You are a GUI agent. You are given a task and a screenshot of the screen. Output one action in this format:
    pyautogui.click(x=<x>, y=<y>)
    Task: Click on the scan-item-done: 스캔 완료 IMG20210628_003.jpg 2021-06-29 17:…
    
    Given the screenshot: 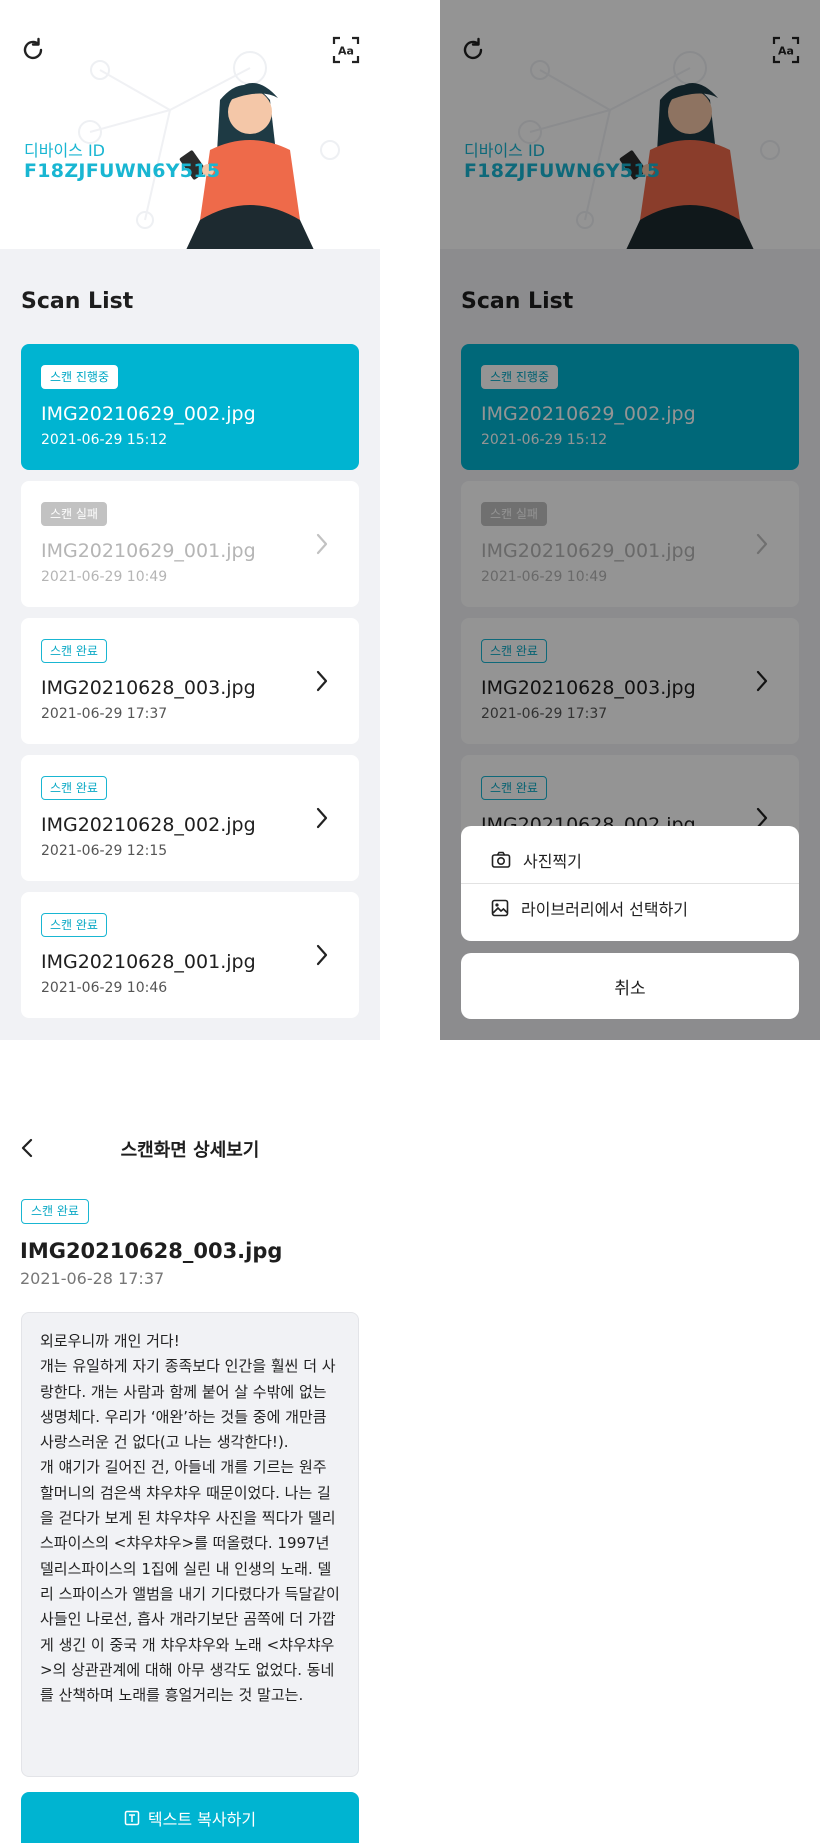 What is the action you would take?
    pyautogui.click(x=190, y=681)
    